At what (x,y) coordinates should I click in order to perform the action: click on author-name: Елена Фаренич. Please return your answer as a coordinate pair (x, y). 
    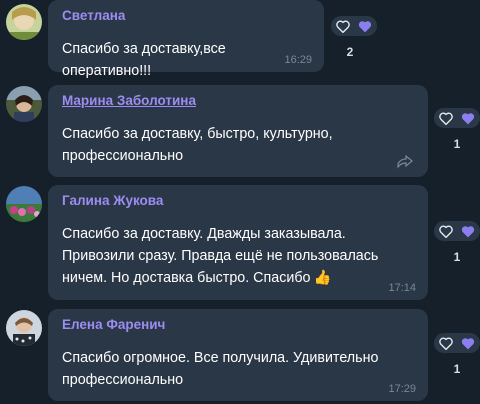
    Looking at the image, I should click on (238, 325).